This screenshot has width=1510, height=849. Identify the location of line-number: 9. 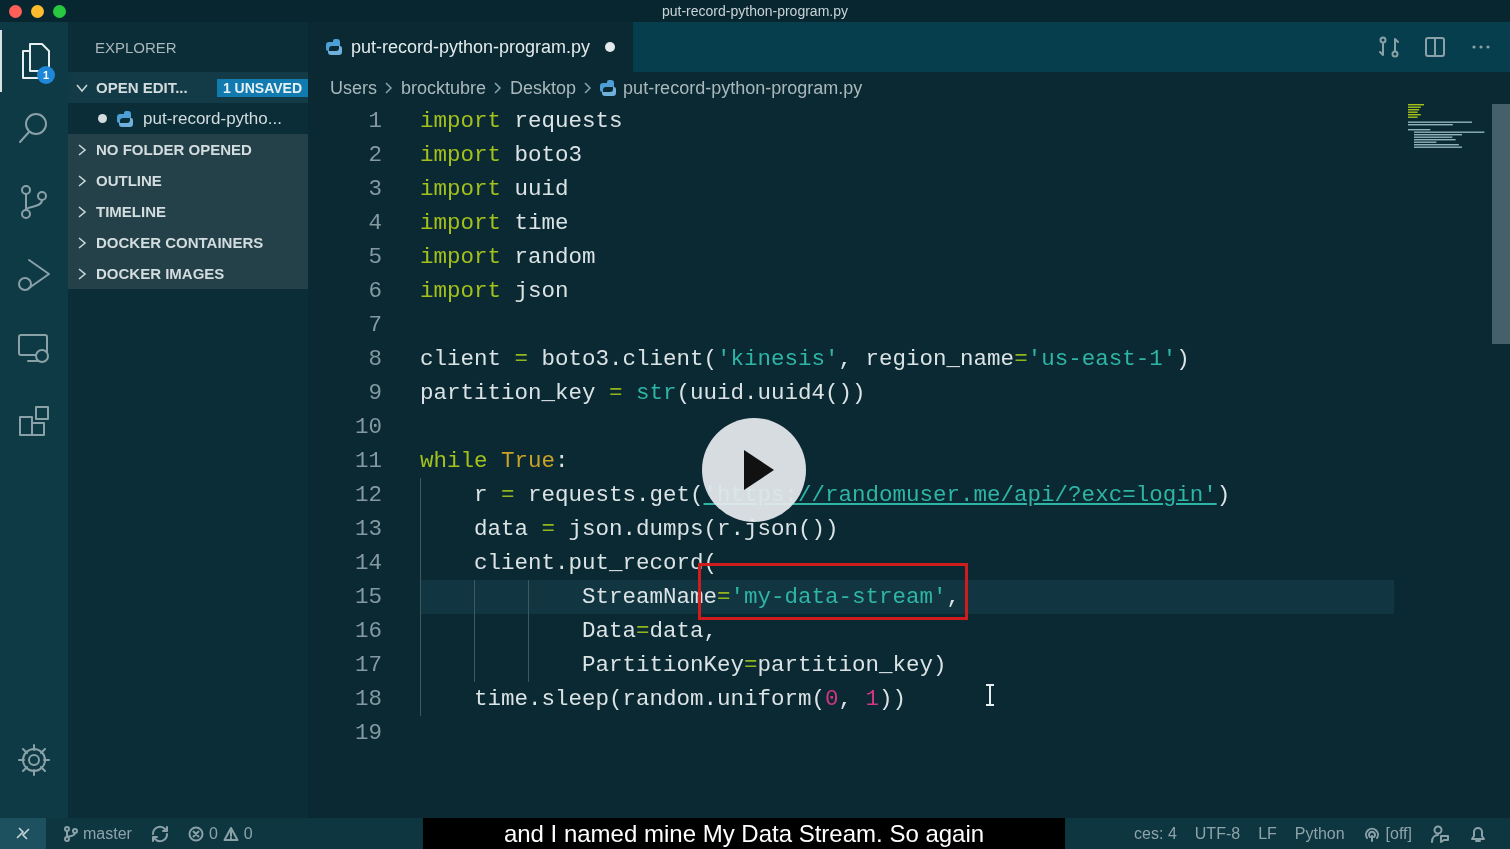
(374, 393).